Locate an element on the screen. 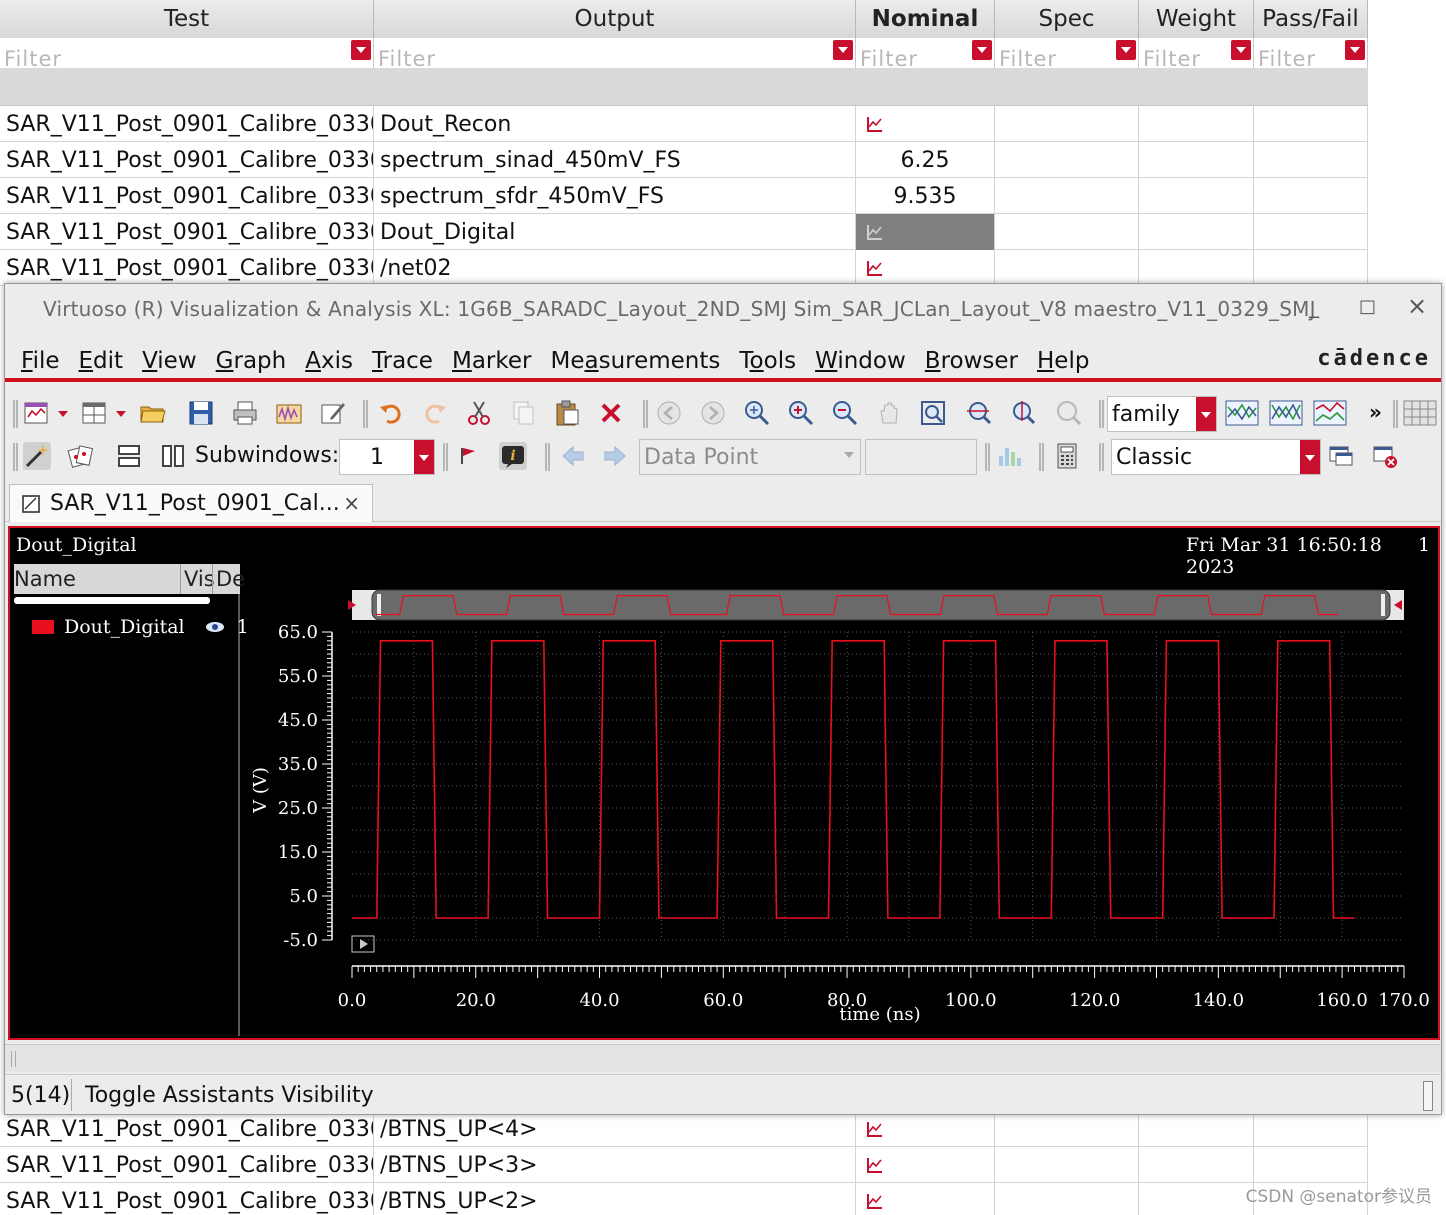 The width and height of the screenshot is (1446, 1215). close-button: × is located at coordinates (1417, 306).